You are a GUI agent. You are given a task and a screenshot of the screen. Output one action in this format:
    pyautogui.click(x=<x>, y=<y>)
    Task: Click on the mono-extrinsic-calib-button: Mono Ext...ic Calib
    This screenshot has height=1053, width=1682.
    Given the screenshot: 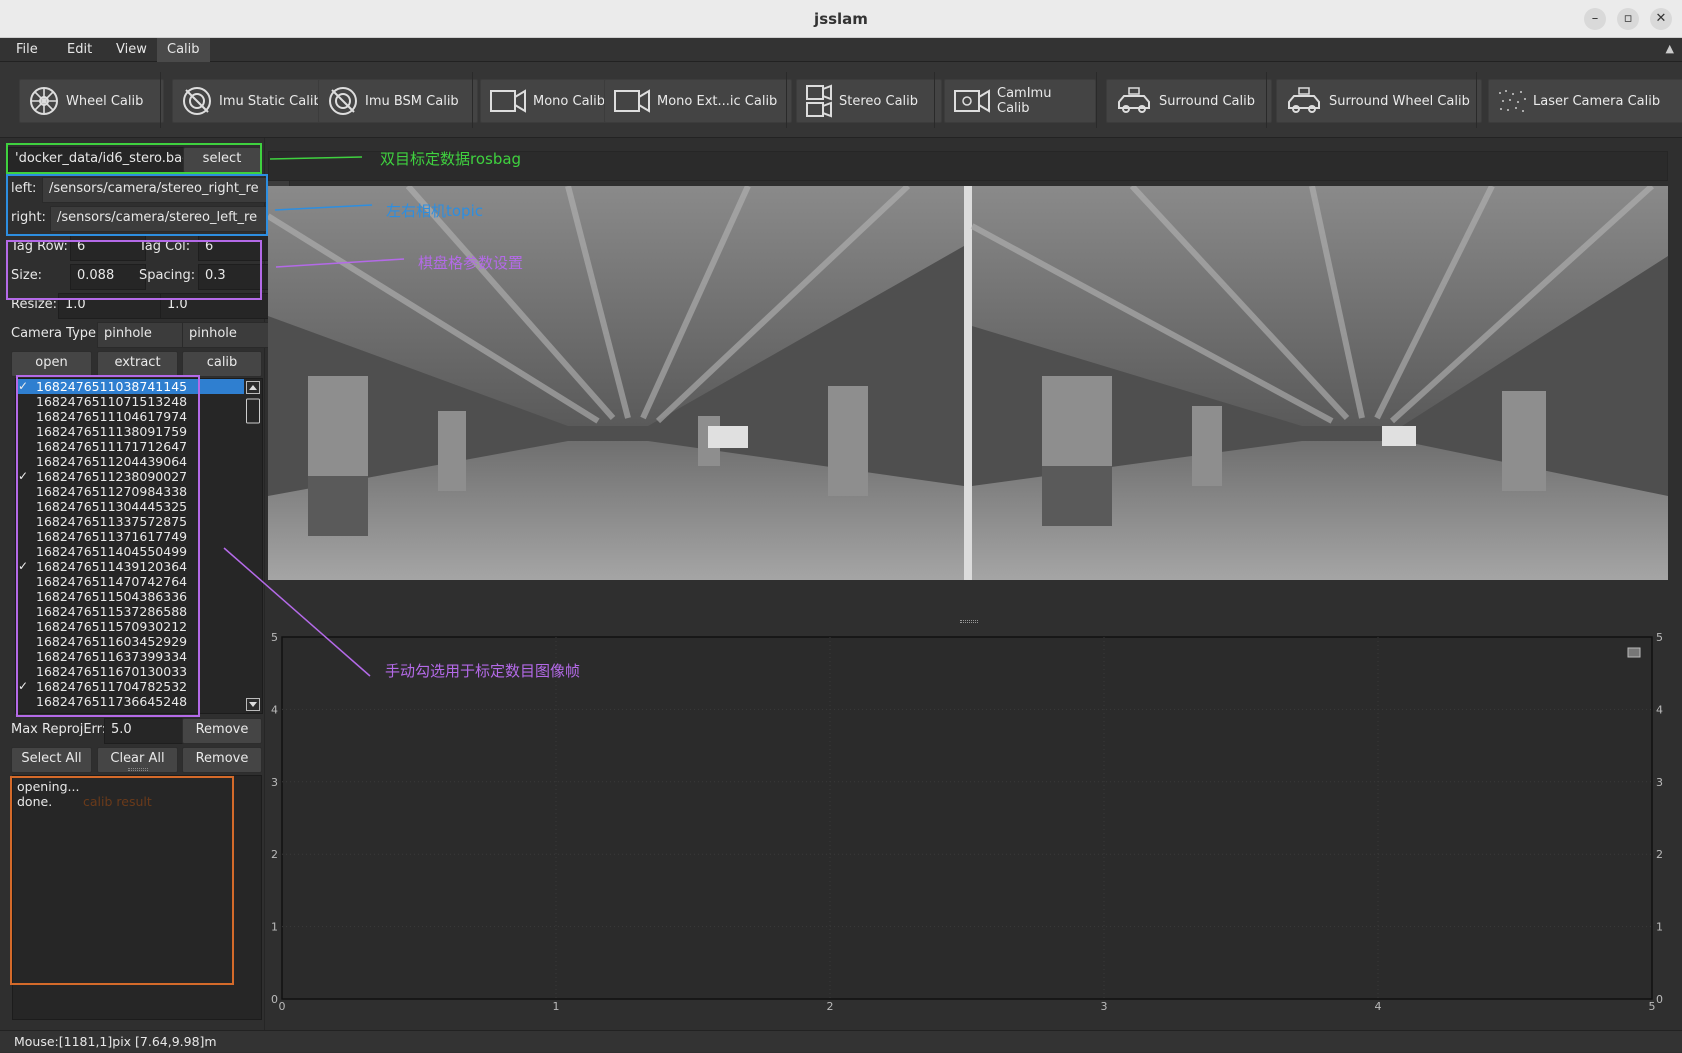 What is the action you would take?
    pyautogui.click(x=698, y=101)
    